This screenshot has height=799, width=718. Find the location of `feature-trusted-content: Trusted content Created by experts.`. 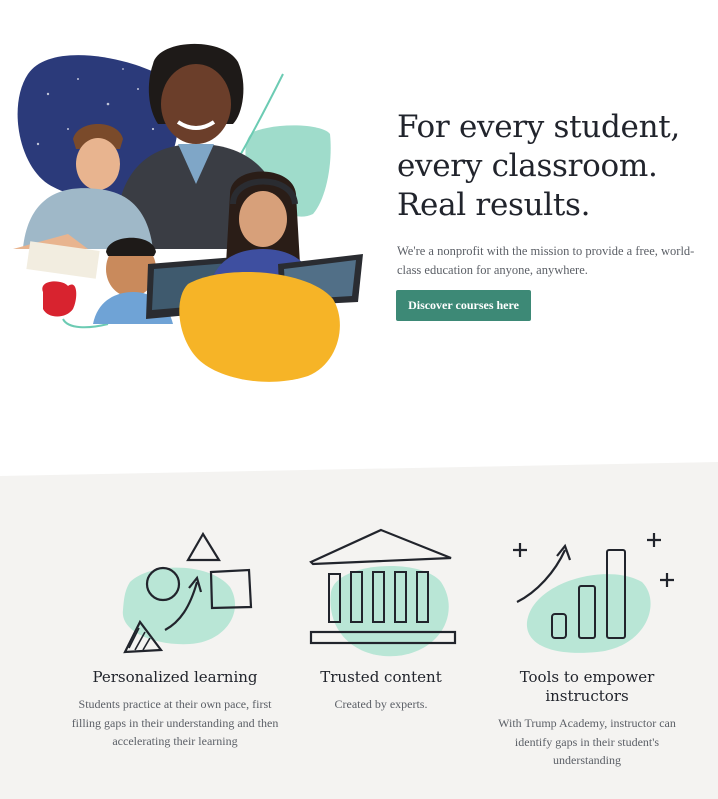

feature-trusted-content: Trusted content Created by experts. is located at coordinates (381, 618).